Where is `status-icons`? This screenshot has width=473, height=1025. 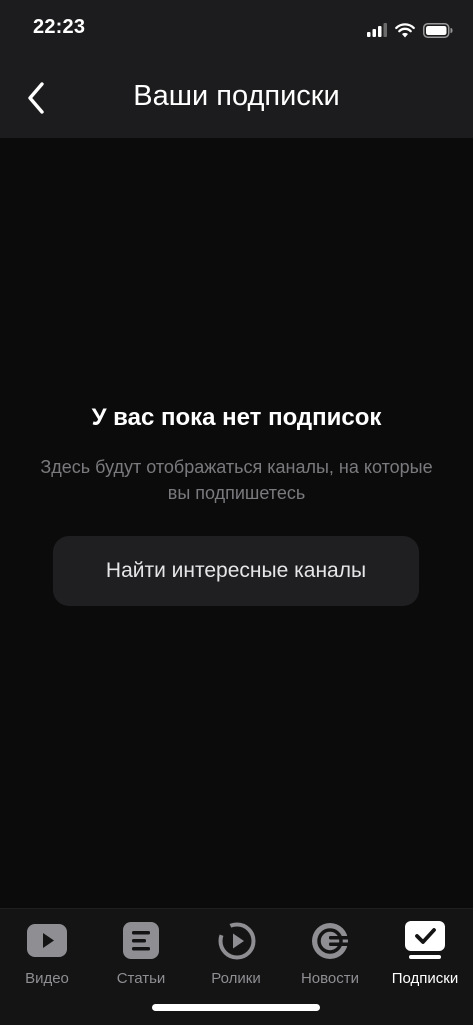 status-icons is located at coordinates (410, 30).